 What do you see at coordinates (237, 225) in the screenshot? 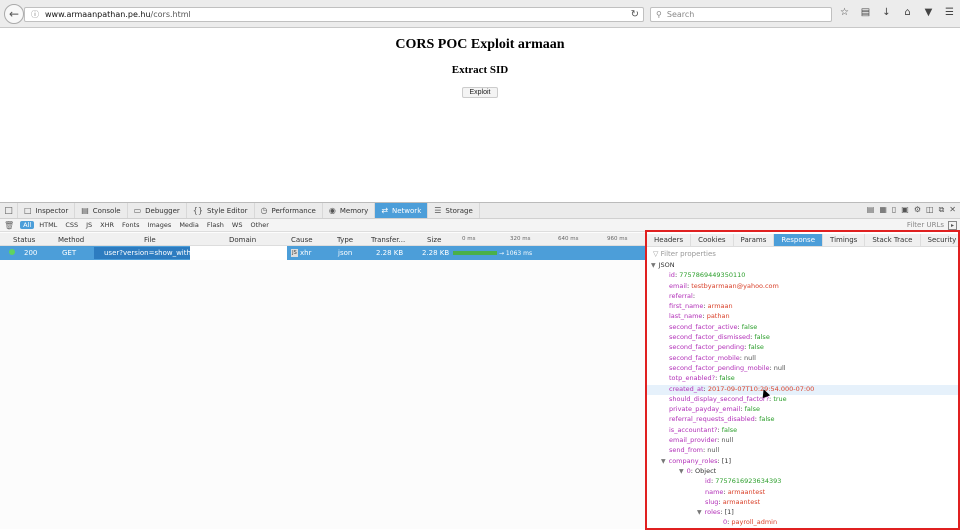
I see `filter-ws: WS` at bounding box center [237, 225].